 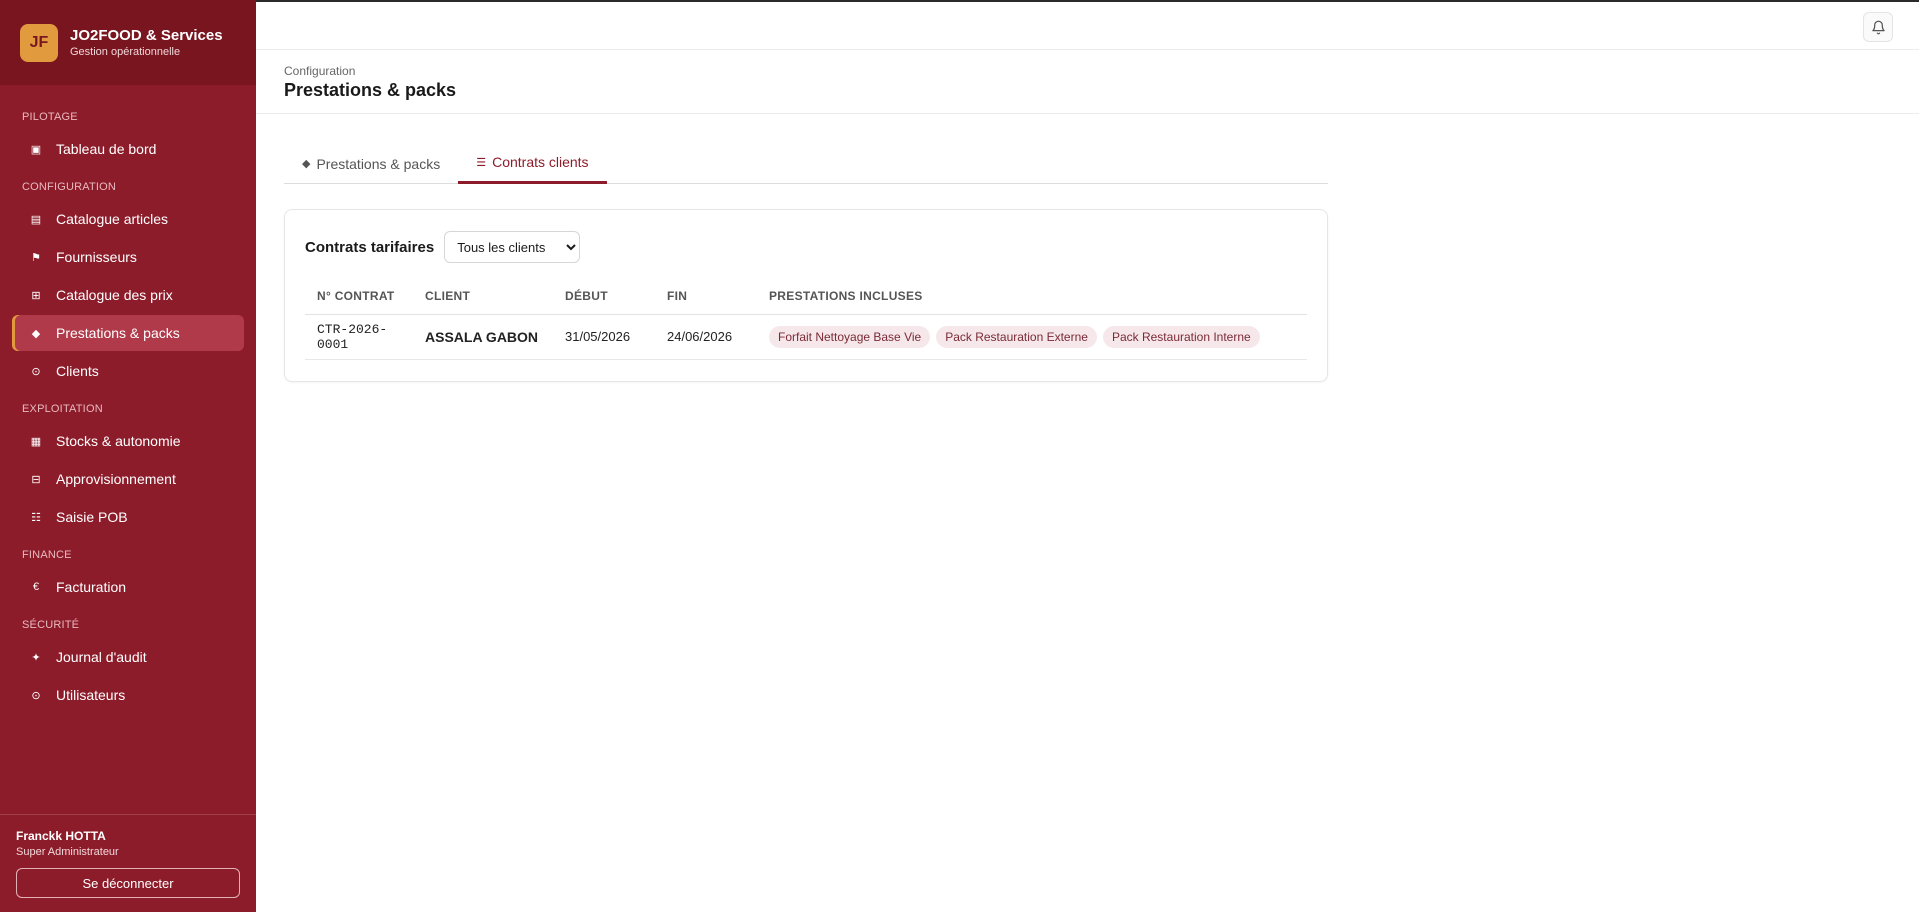 What do you see at coordinates (125, 52) in the screenshot?
I see `brand-subtitle: Gestion opérationnelle` at bounding box center [125, 52].